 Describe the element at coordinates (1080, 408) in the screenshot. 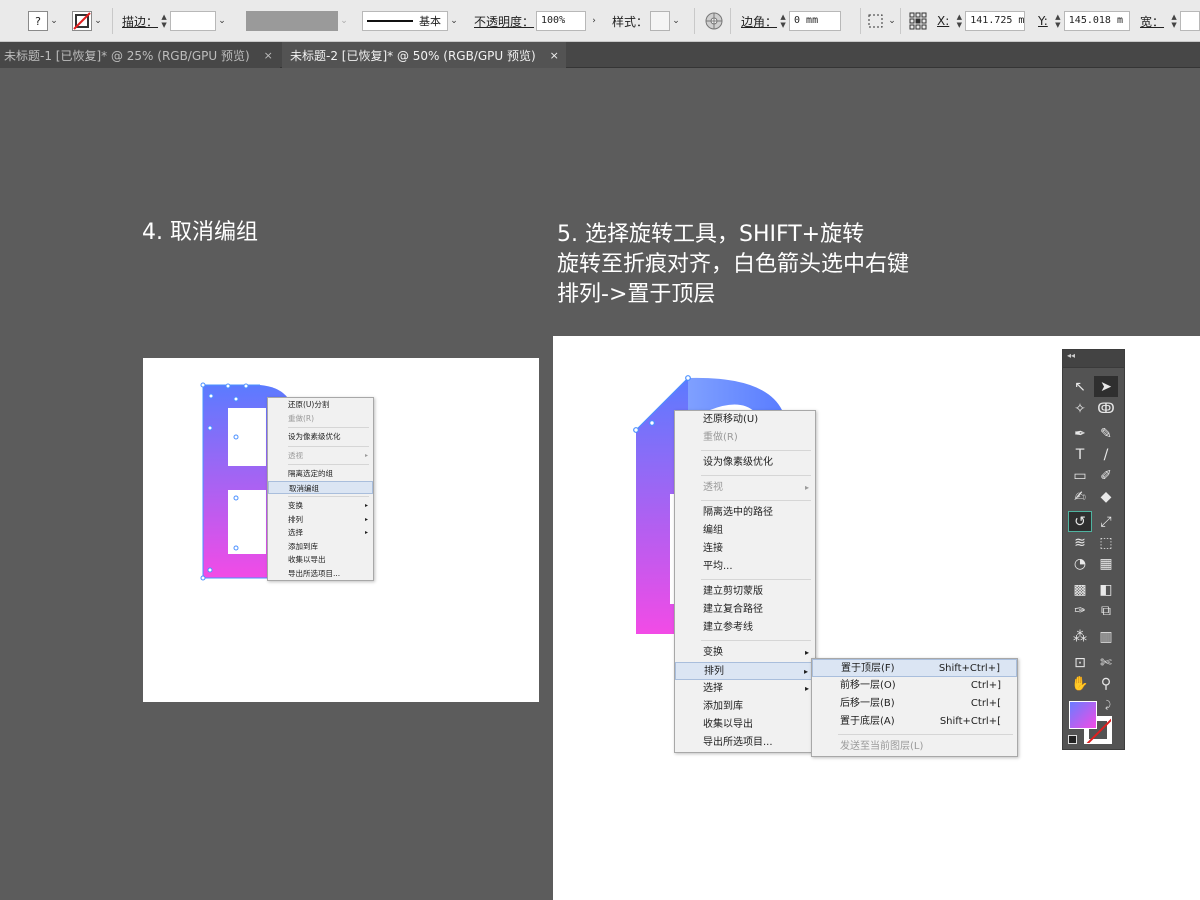

I see `magic-wand-tool-icon: ✧` at that location.